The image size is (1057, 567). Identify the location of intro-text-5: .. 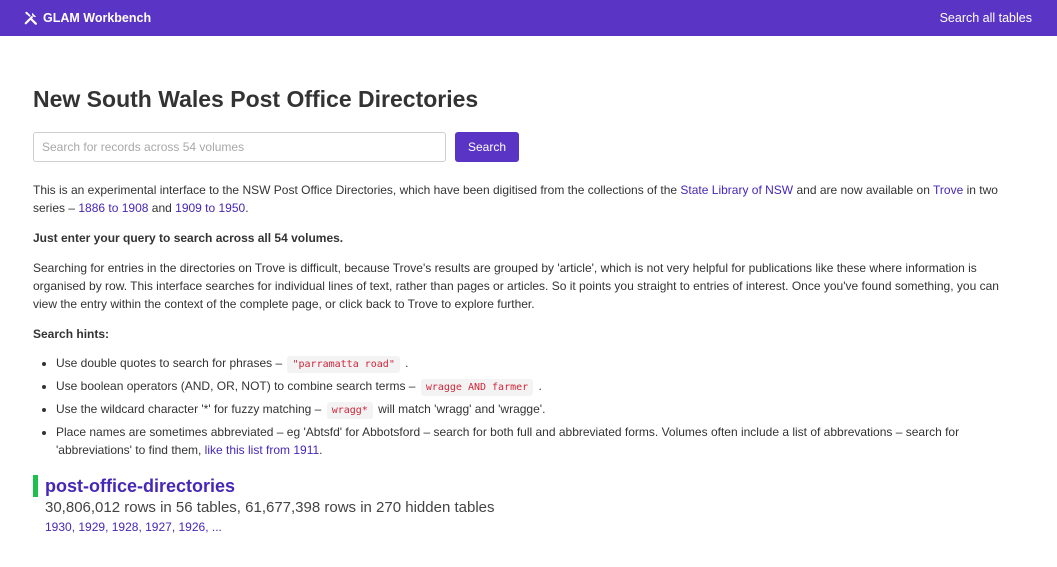
(247, 207).